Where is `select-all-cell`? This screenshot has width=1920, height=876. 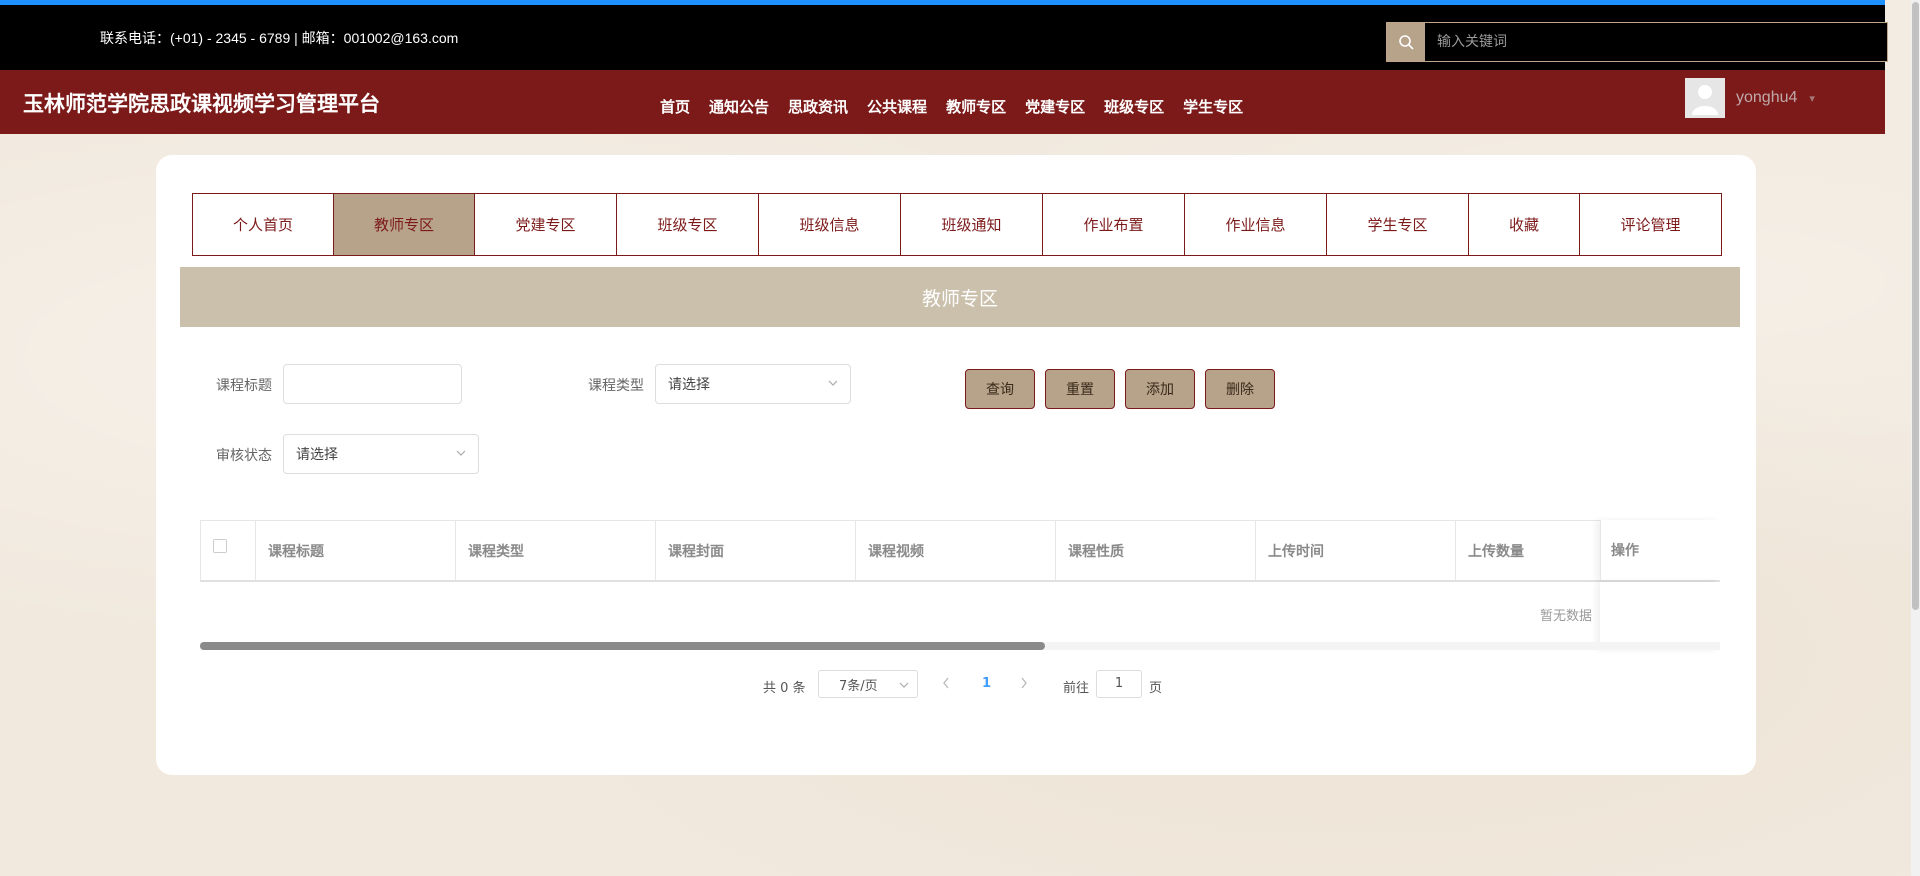
select-all-cell is located at coordinates (228, 550).